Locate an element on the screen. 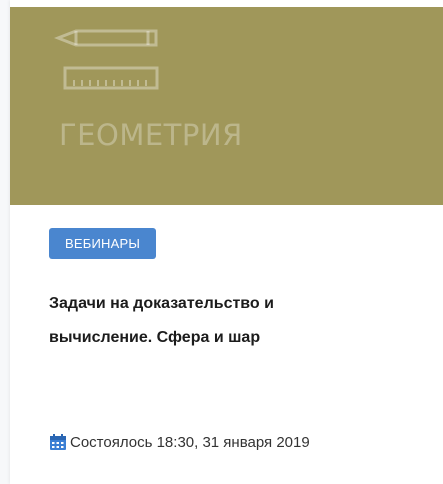 The height and width of the screenshot is (484, 443). webinar-title-line-2: вычисление. Сфера и шар is located at coordinates (229, 338).